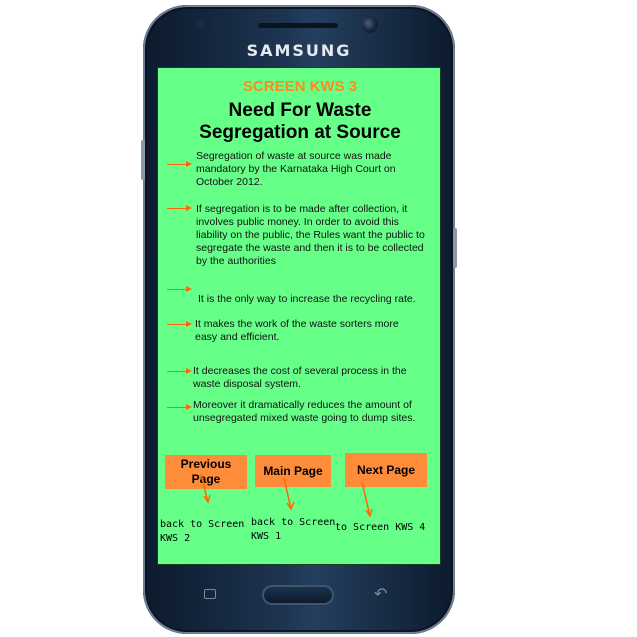 This screenshot has width=637, height=637. What do you see at coordinates (206, 464) in the screenshot?
I see `previous-page-label-line1: Previous` at bounding box center [206, 464].